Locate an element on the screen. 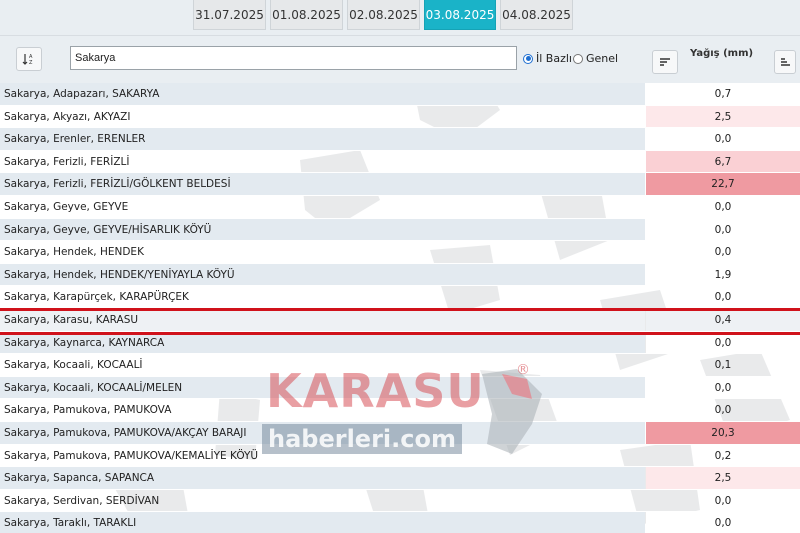  search-input is located at coordinates (293, 58).